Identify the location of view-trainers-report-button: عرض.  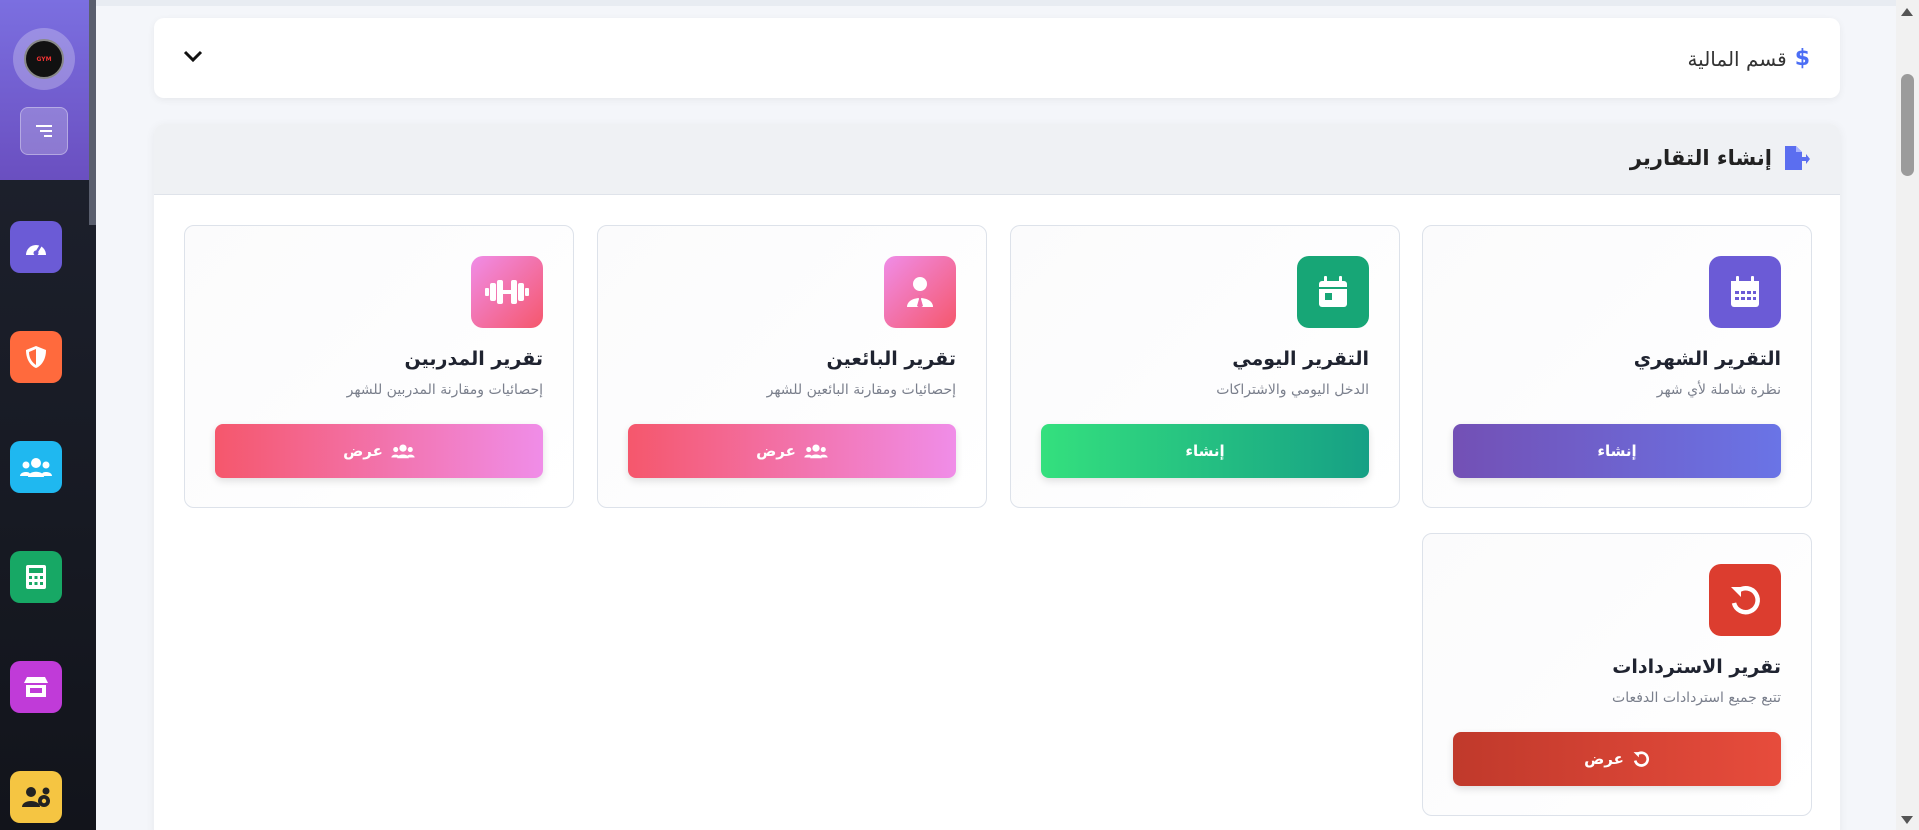
(379, 451).